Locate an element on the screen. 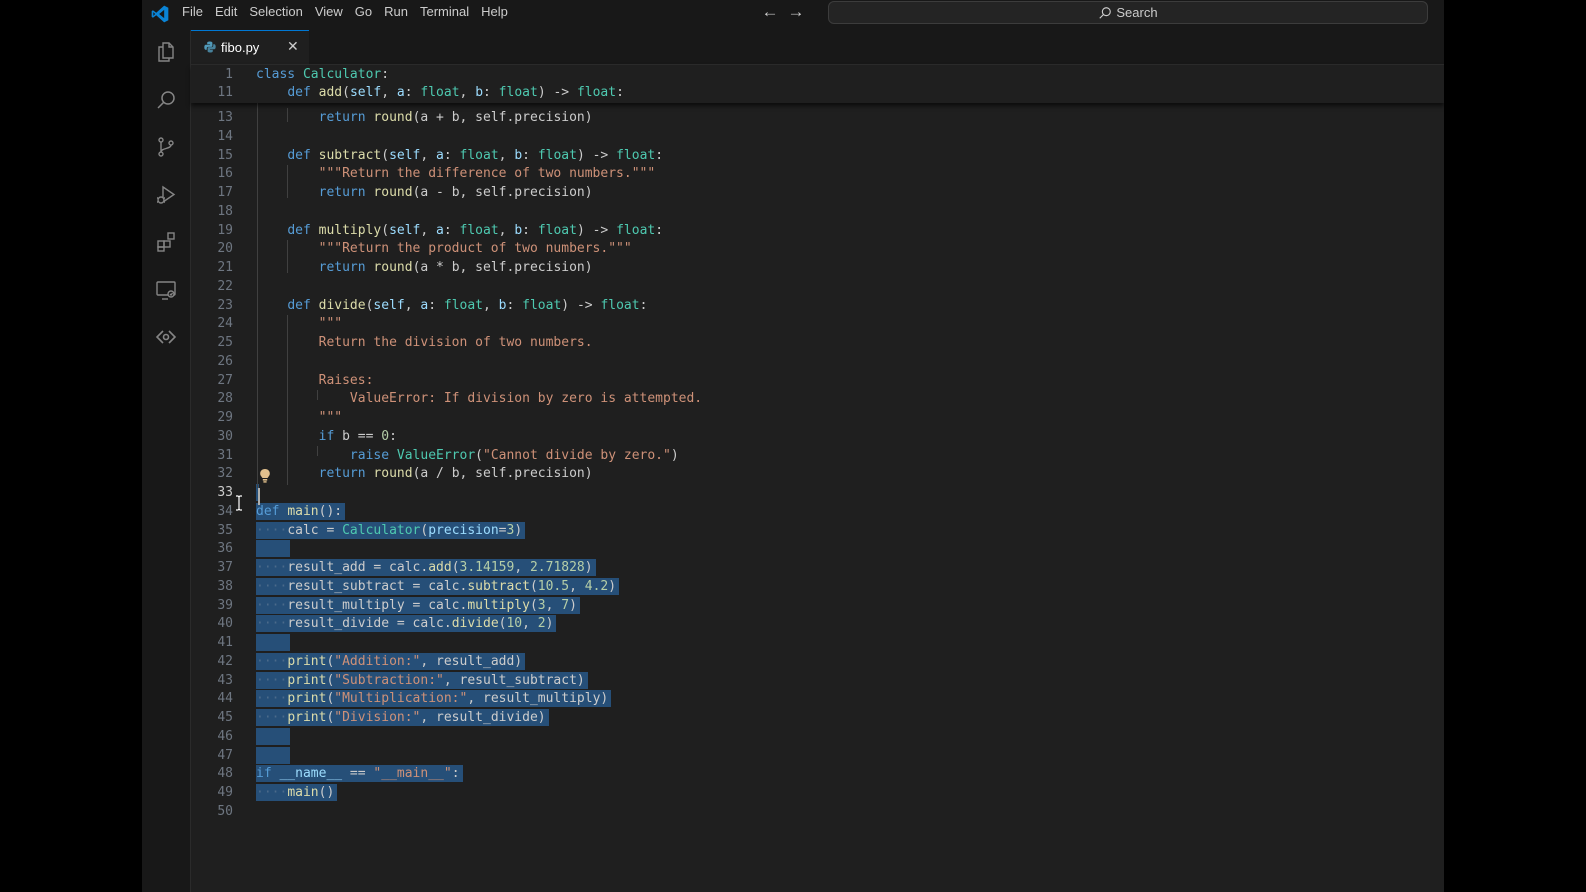  line-number: 22 is located at coordinates (225, 286).